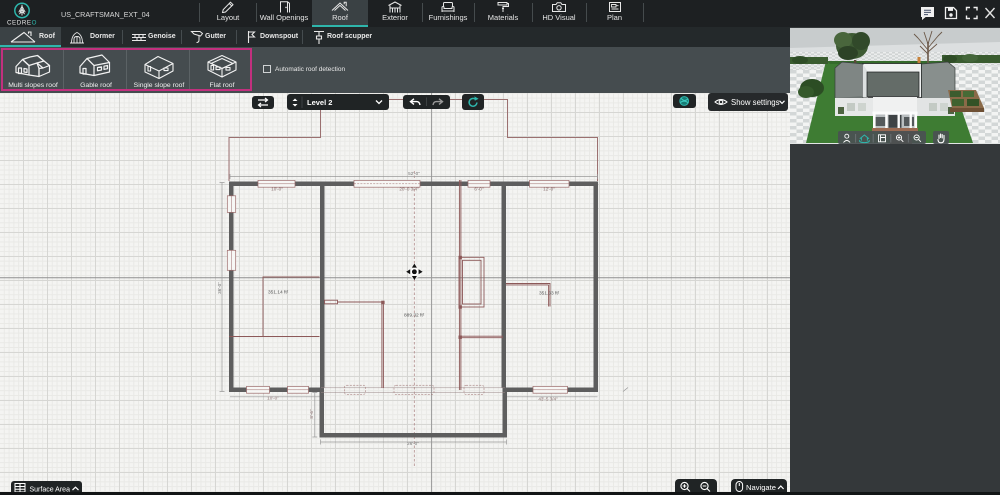 Image resolution: width=1000 pixels, height=495 pixels. What do you see at coordinates (219, 288) in the screenshot?
I see `svg-text: 36'-0"` at bounding box center [219, 288].